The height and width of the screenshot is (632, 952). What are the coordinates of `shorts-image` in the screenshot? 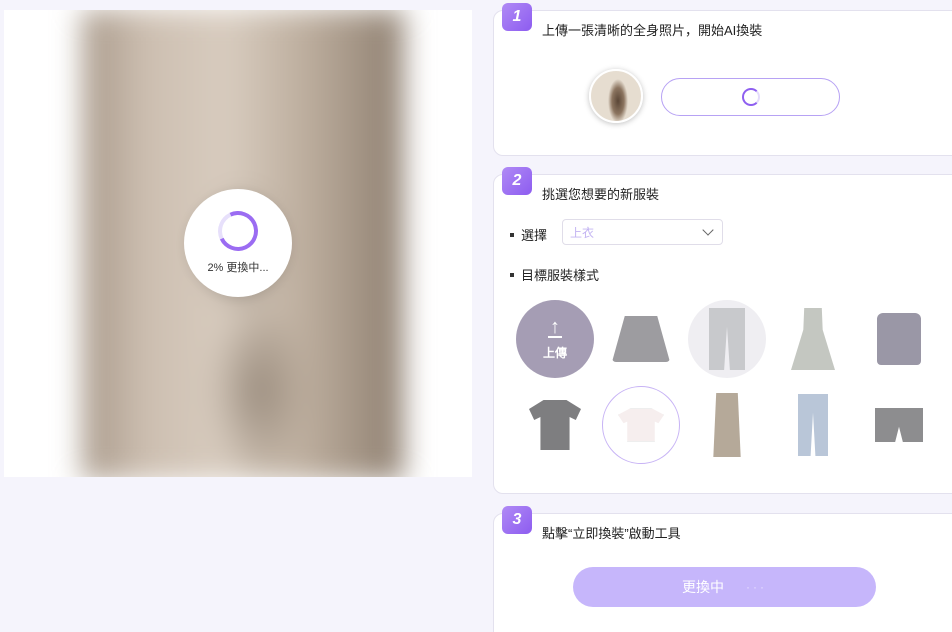 It's located at (899, 425).